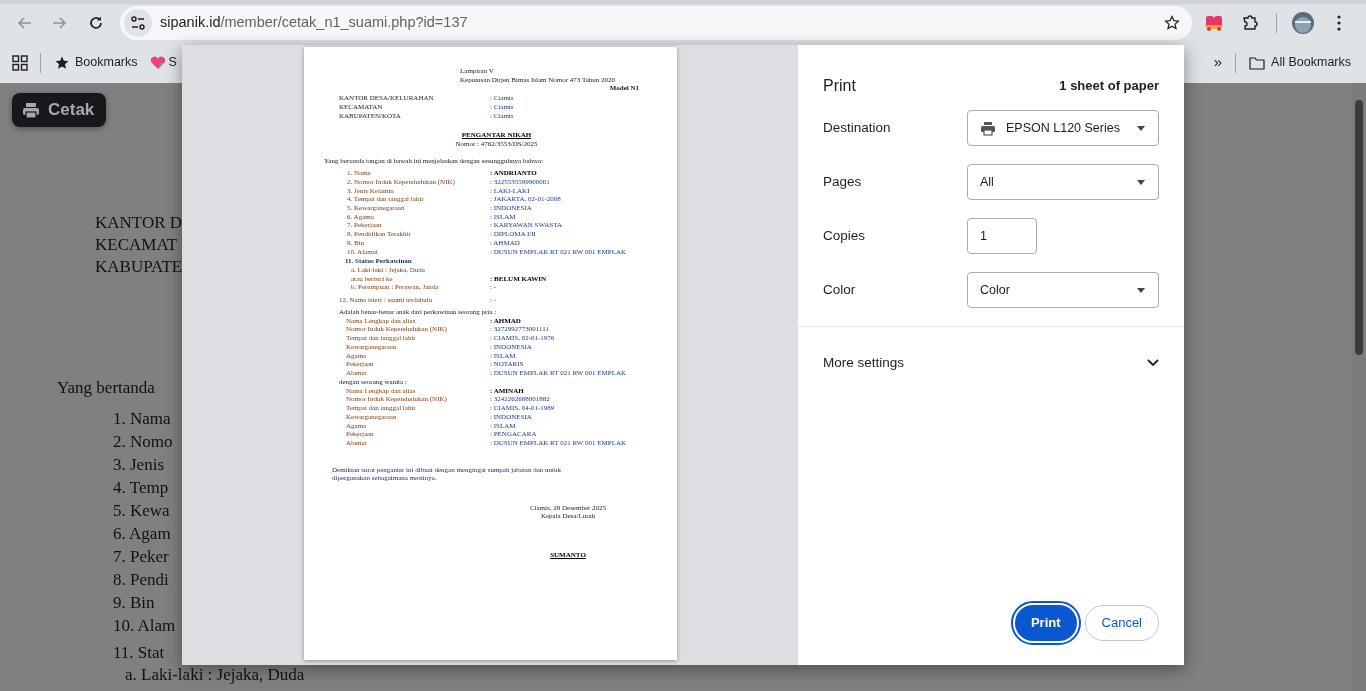 This screenshot has height=691, width=1366. I want to click on puzzle-icon, so click(1250, 23).